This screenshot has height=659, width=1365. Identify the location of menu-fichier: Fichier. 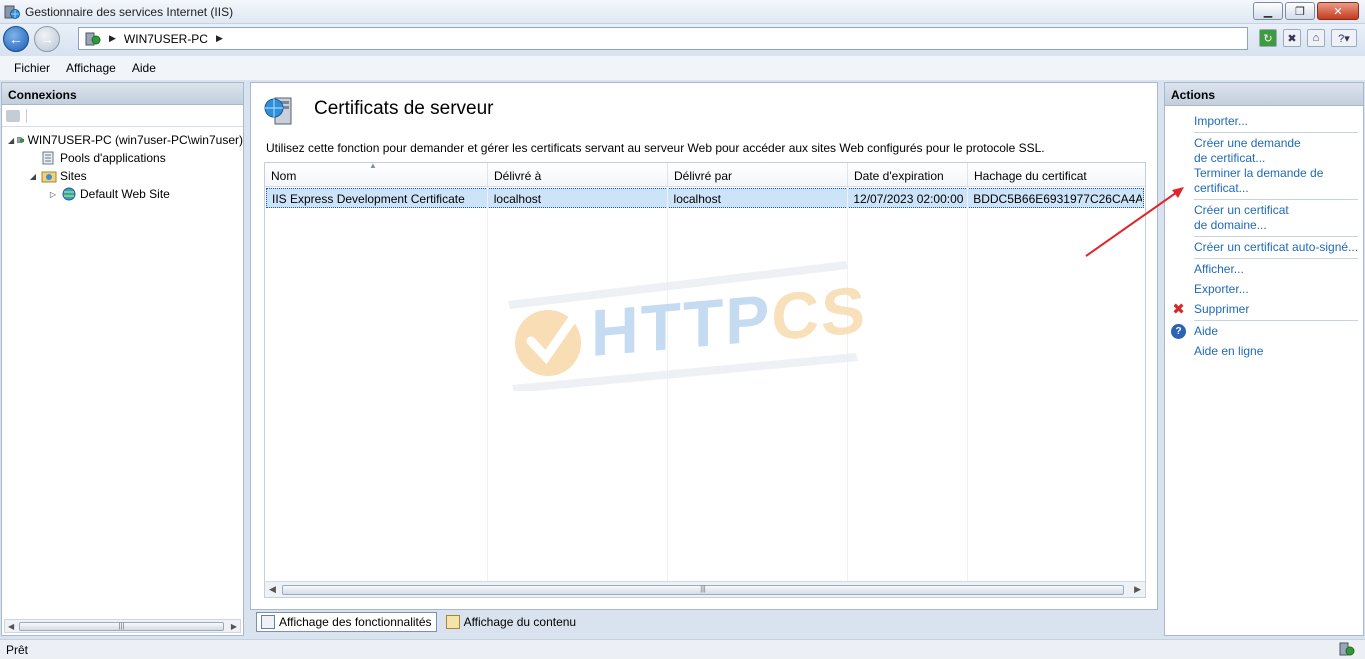
(32, 68).